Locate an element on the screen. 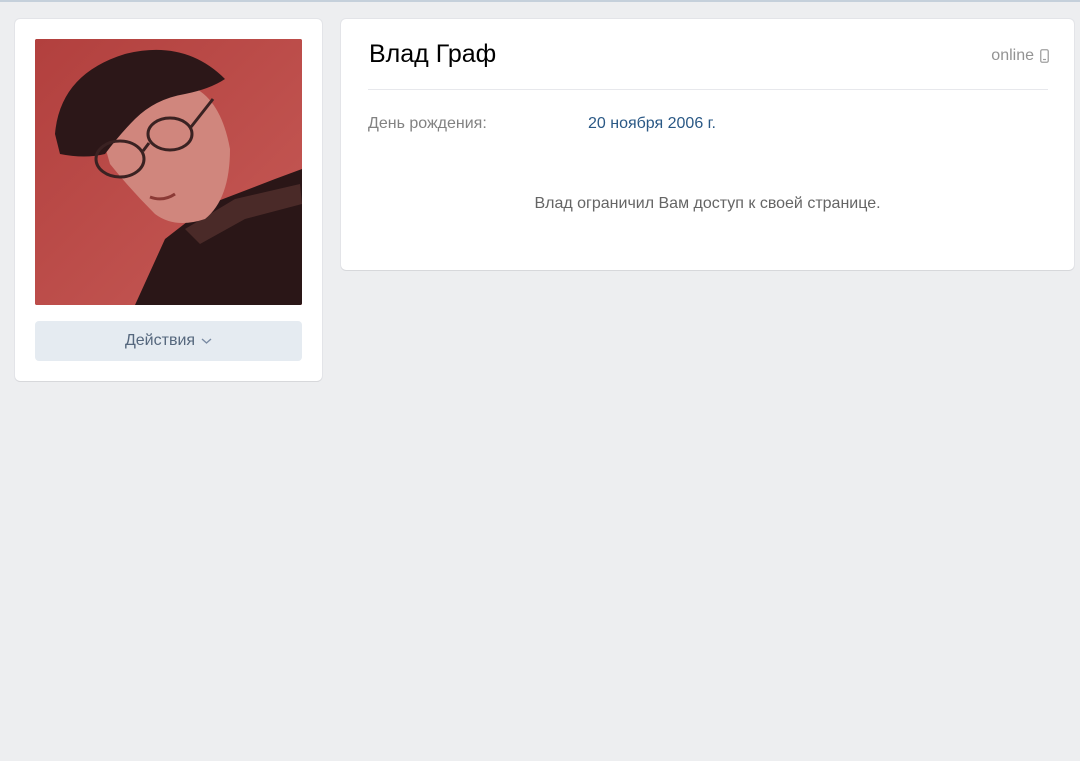 This screenshot has height=761, width=1080. online-status: online is located at coordinates (1020, 56).